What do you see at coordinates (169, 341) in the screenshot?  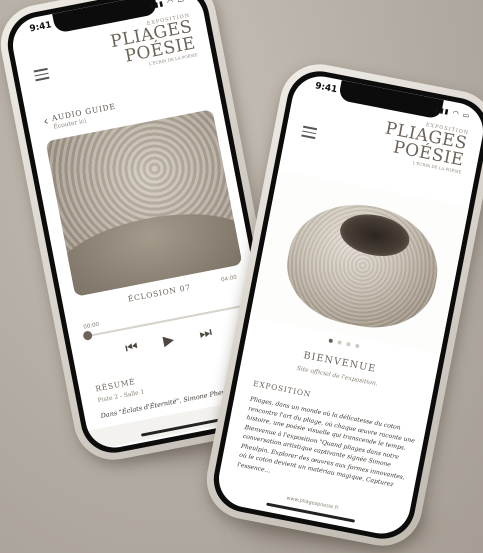 I see `play-icon: ▶` at bounding box center [169, 341].